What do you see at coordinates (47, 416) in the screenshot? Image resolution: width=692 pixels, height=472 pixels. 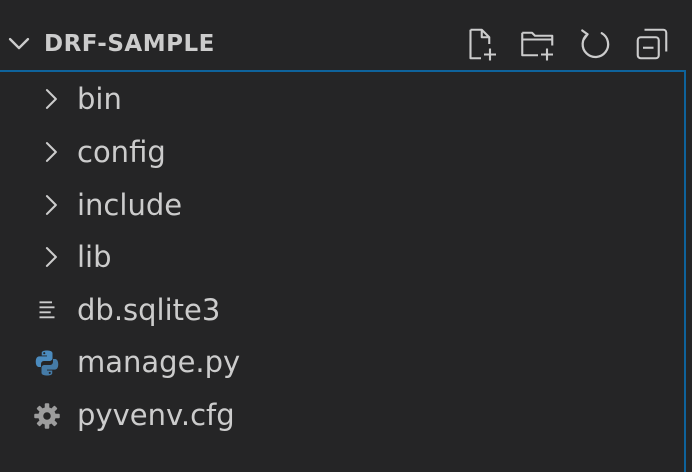 I see `gear-icon` at bounding box center [47, 416].